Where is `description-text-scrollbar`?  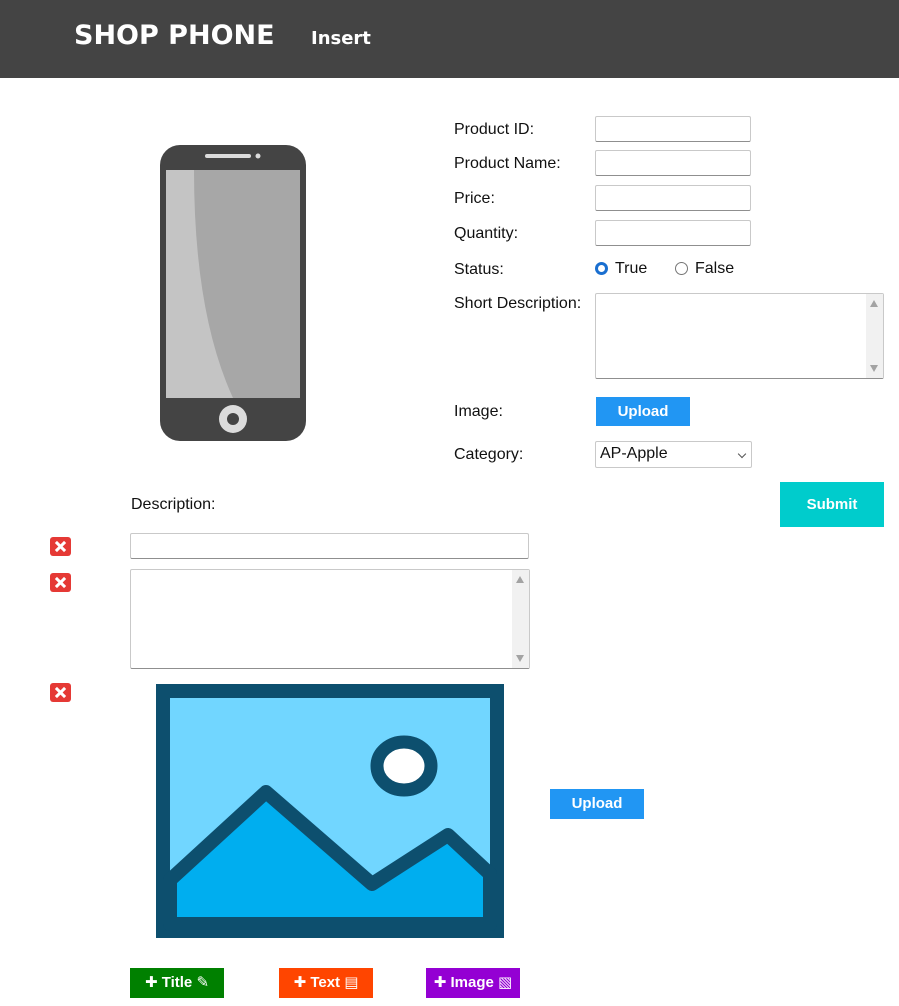
description-text-scrollbar is located at coordinates (520, 619).